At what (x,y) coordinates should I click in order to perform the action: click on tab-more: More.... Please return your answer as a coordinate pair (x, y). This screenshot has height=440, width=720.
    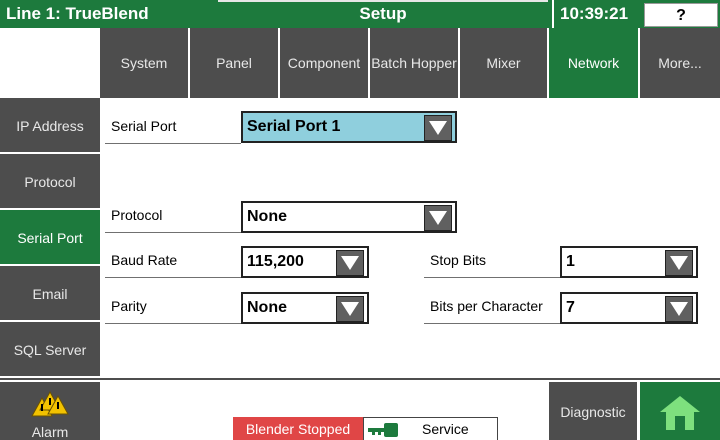
    Looking at the image, I should click on (680, 63).